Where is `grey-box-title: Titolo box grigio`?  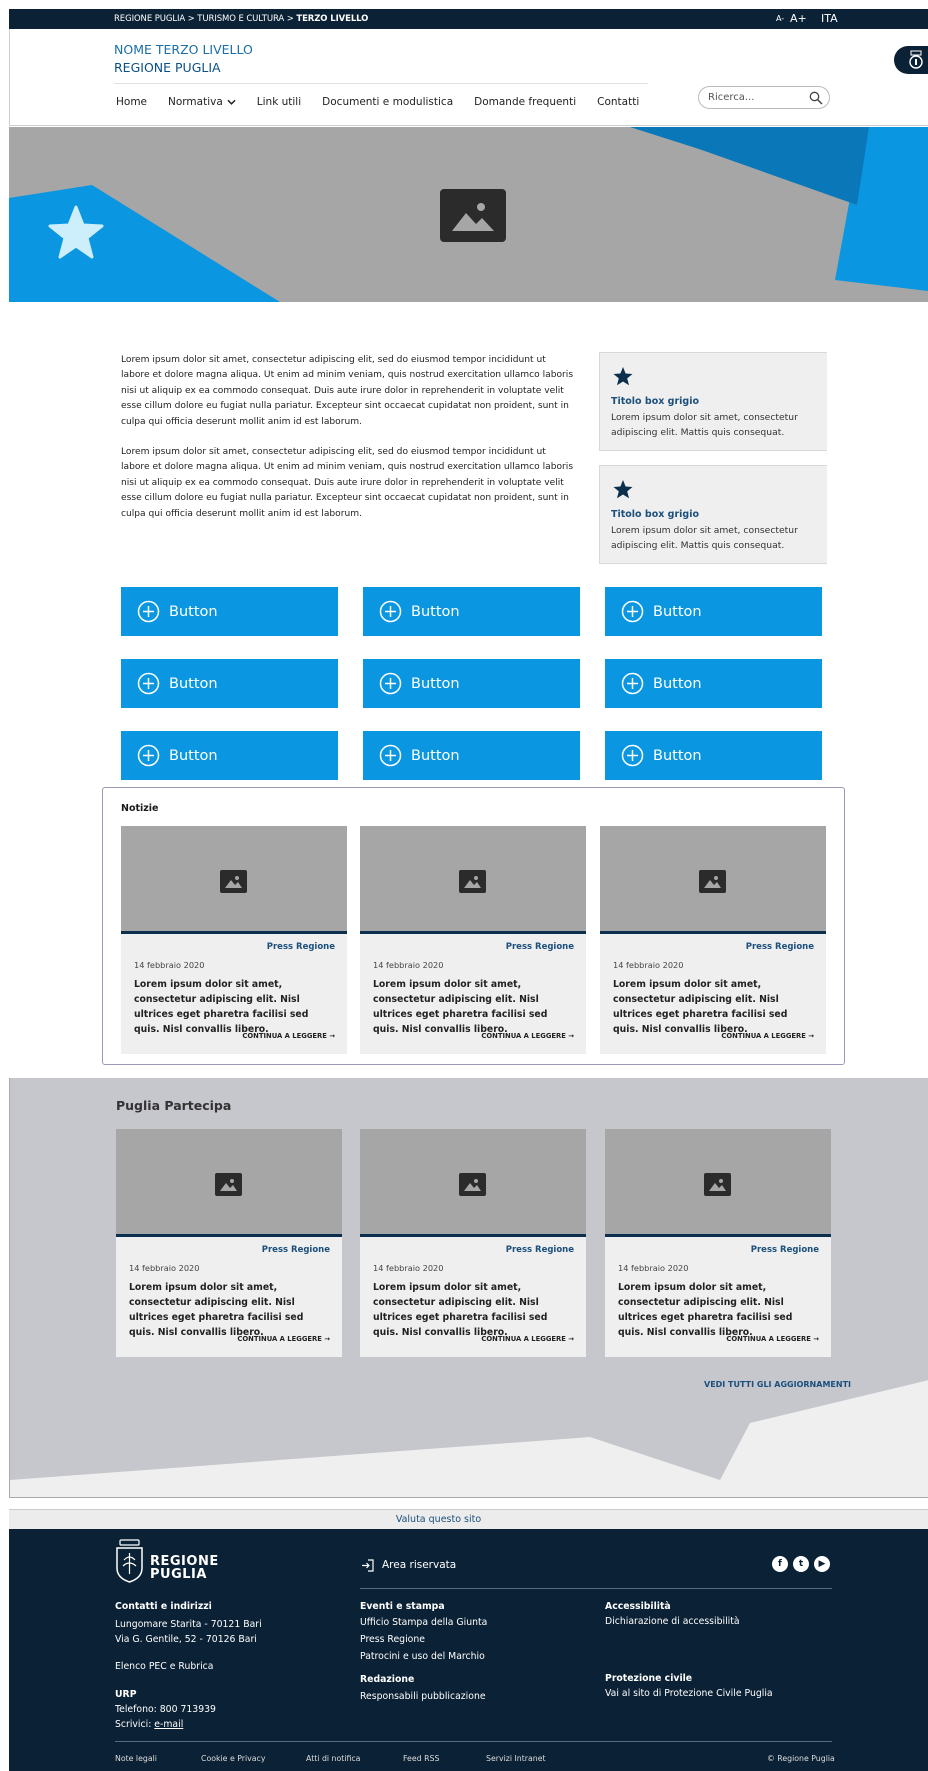
grey-box-title: Titolo box grigio is located at coordinates (655, 401).